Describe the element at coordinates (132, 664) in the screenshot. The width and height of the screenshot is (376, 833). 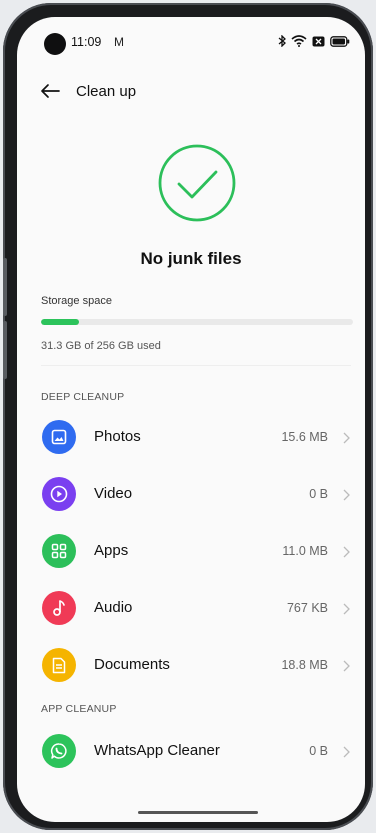
I see `item-label: Documents` at that location.